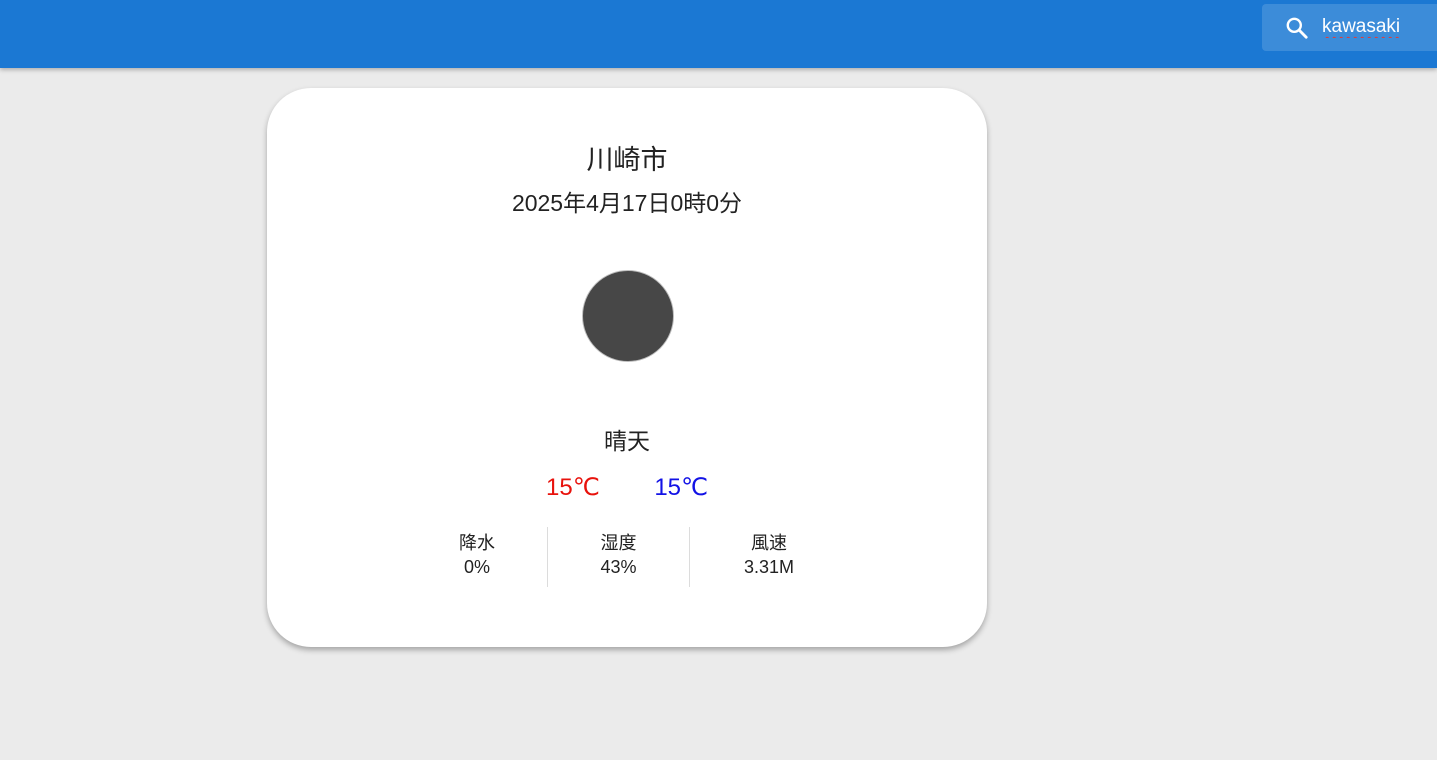 This screenshot has height=760, width=1437. I want to click on stat-value: 43%, so click(618, 567).